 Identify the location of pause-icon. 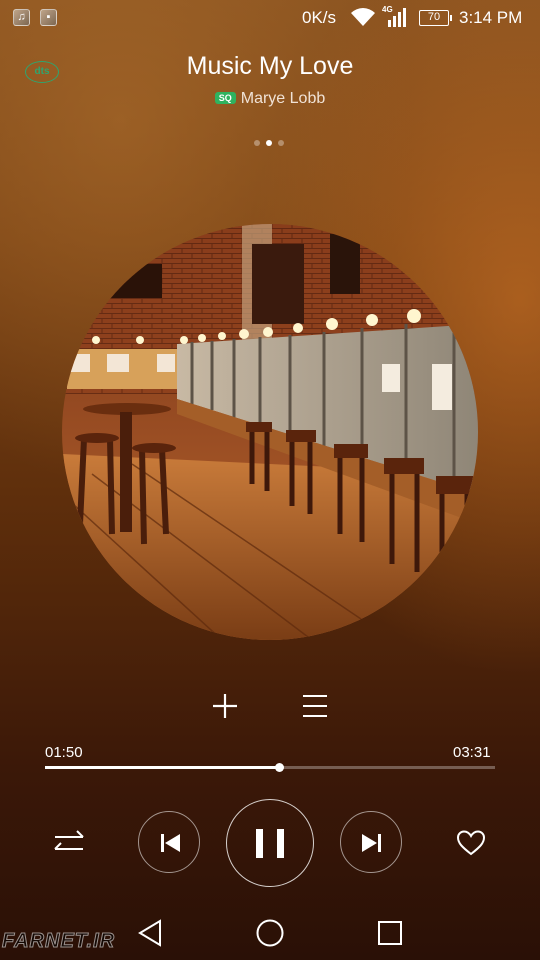
(270, 843).